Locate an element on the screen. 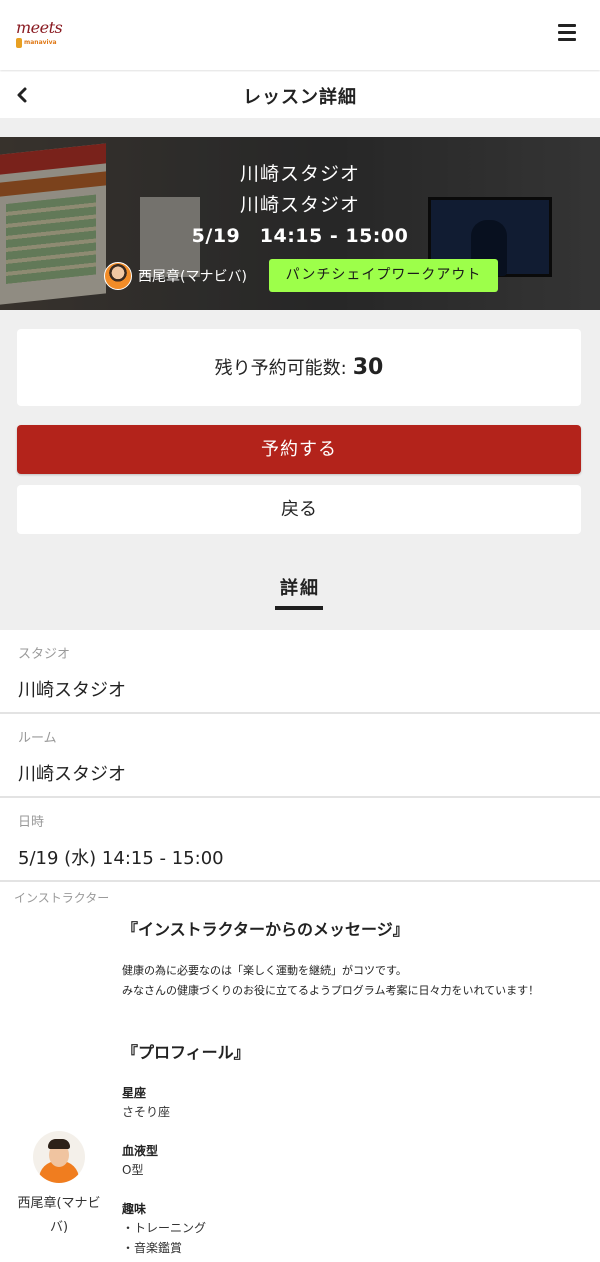 The image size is (600, 1262). availability-label: 残り予約可能数: is located at coordinates (280, 368).